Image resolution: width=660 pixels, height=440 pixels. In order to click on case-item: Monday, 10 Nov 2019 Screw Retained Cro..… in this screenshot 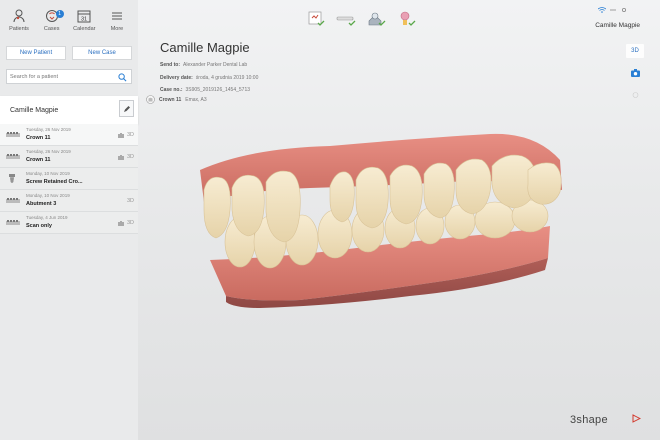, I will do `click(69, 179)`.